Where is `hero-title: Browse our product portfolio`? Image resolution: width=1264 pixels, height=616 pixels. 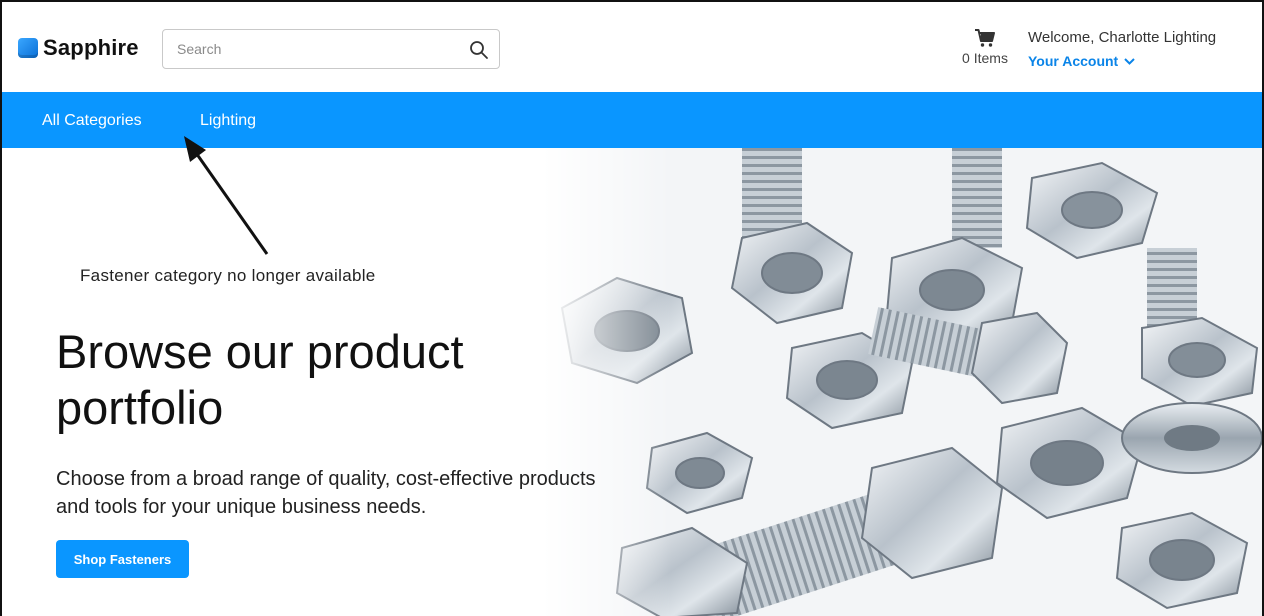
hero-title: Browse our product portfolio is located at coordinates (260, 379).